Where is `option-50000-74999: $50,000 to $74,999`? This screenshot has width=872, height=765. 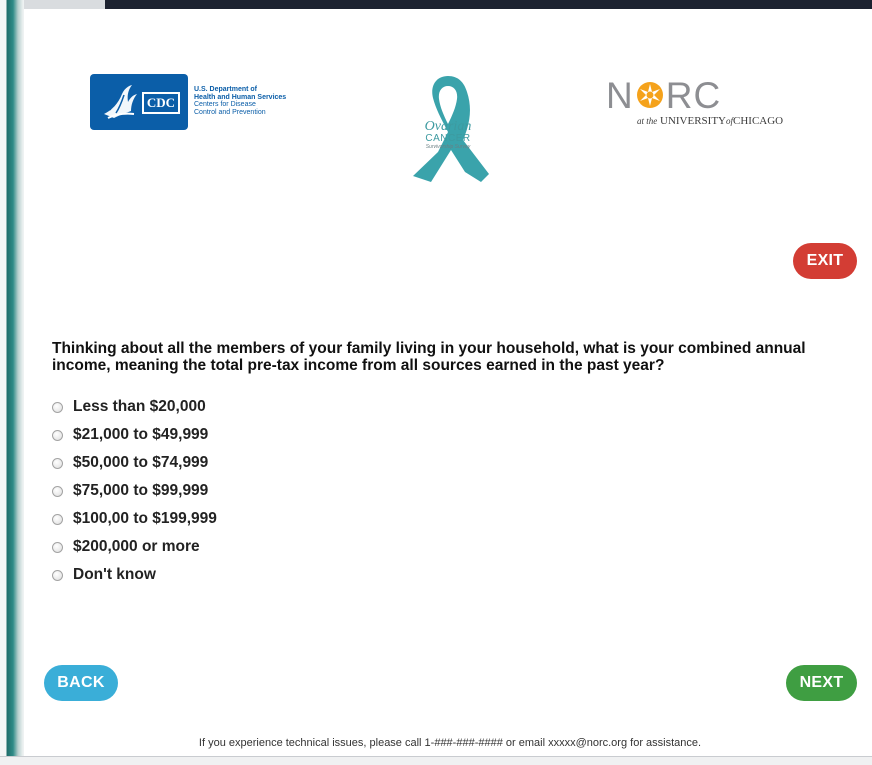 option-50000-74999: $50,000 to $74,999 is located at coordinates (134, 463).